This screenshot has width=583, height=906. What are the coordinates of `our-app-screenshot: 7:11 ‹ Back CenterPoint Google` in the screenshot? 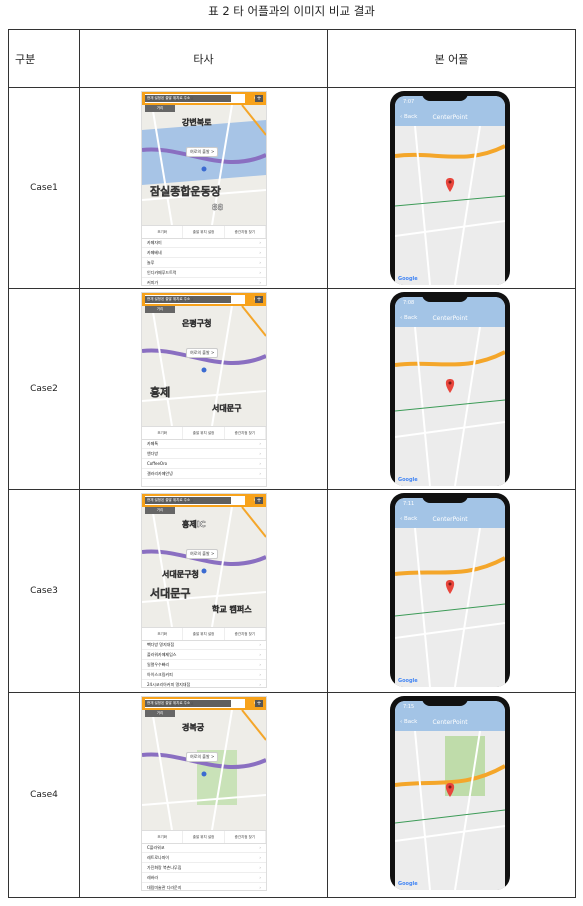 It's located at (450, 590).